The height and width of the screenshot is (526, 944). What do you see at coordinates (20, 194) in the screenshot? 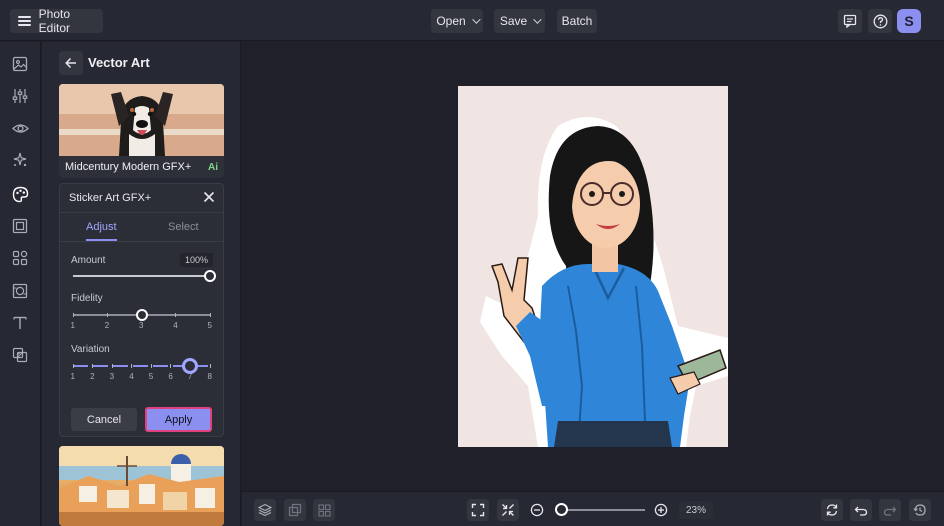
I see `artsy-palette-icon` at bounding box center [20, 194].